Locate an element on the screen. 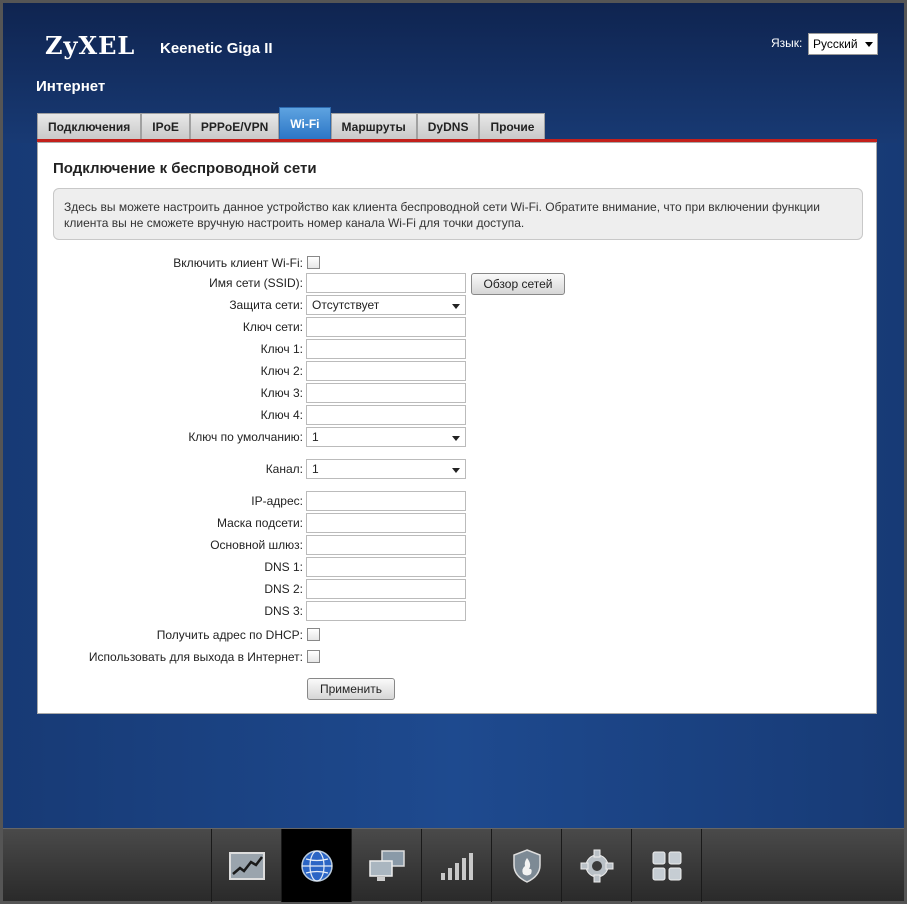  gateway-row: Основной шлюз: is located at coordinates (458, 545).